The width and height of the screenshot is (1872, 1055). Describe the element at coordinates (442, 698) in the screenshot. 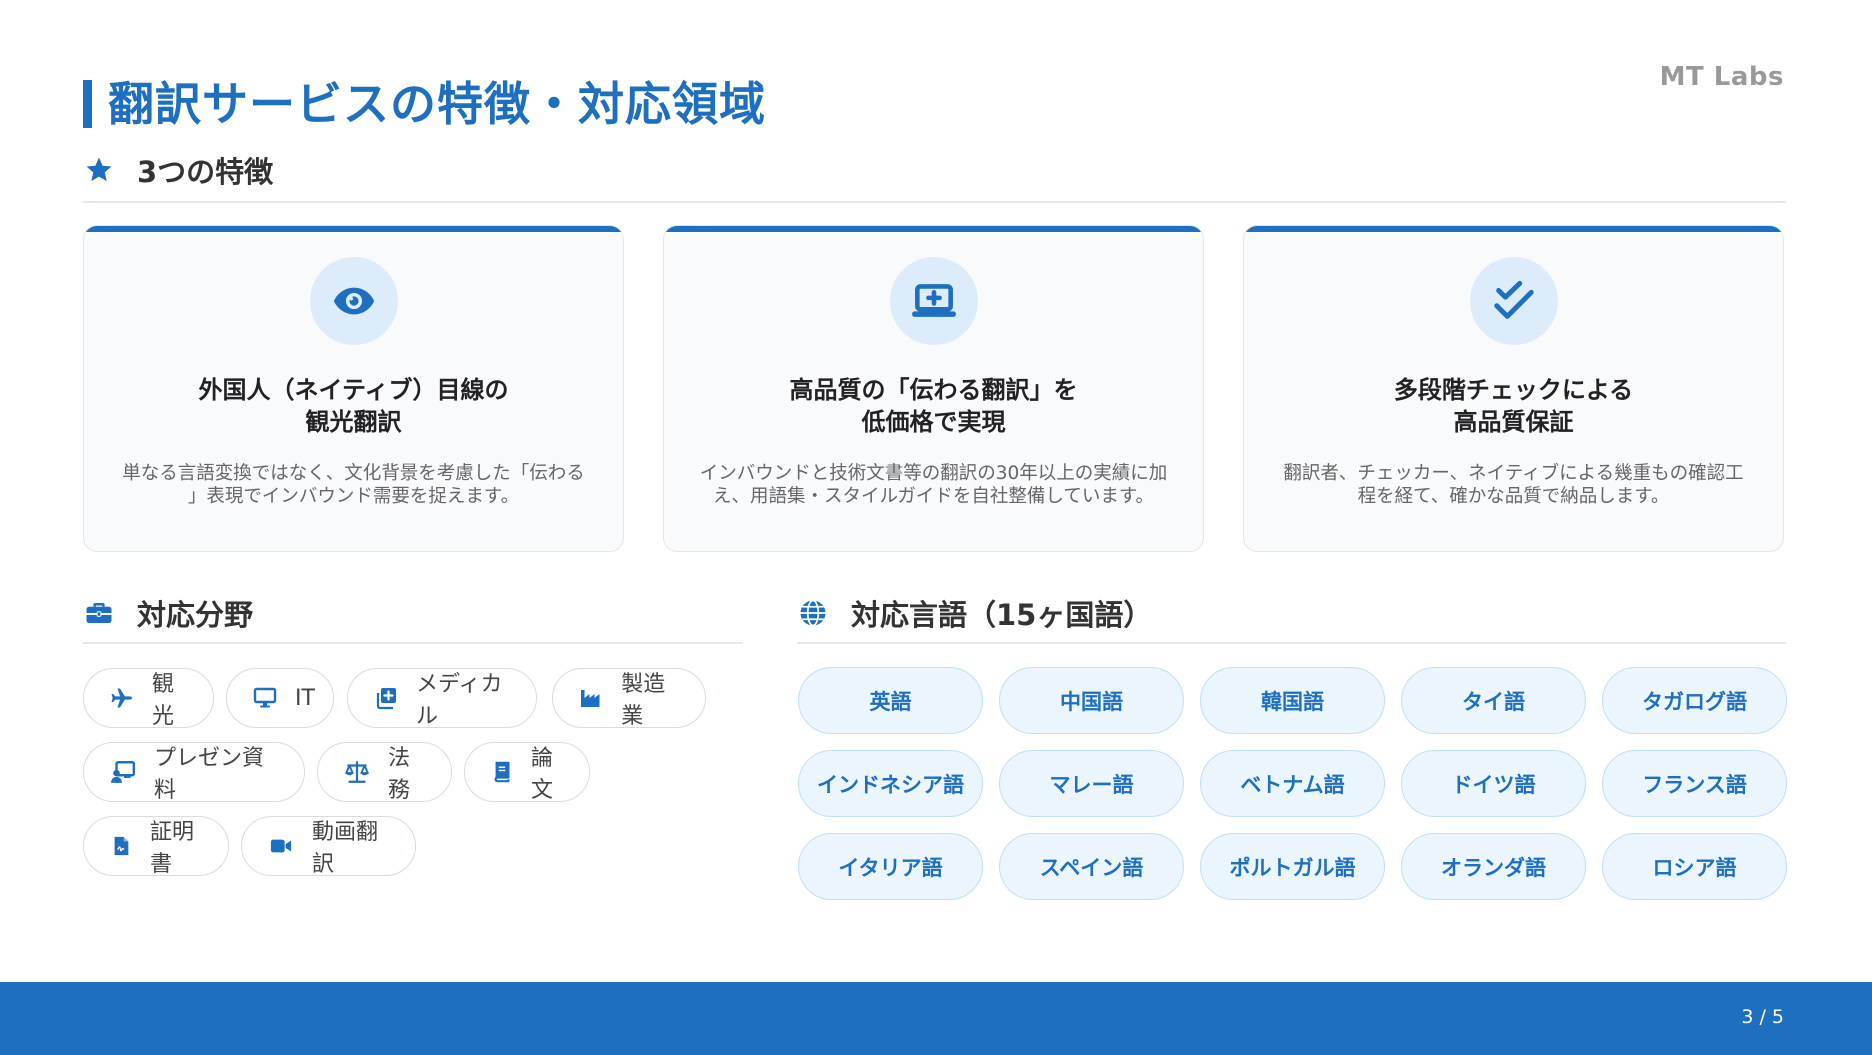

I see `field-tag-medical: メディカル` at that location.